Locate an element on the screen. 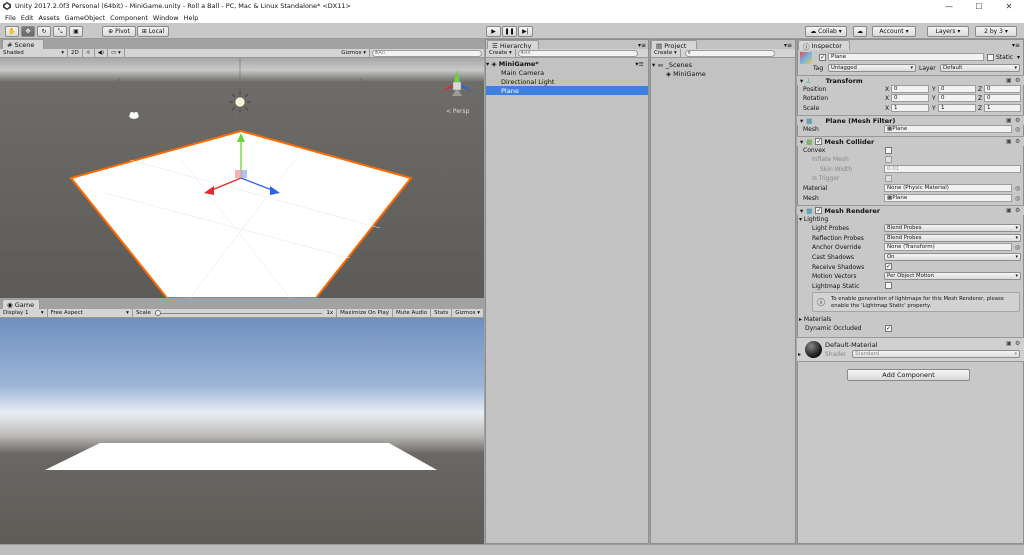 Image resolution: width=1024 pixels, height=555 pixels. play-button: ▶ is located at coordinates (493, 31).